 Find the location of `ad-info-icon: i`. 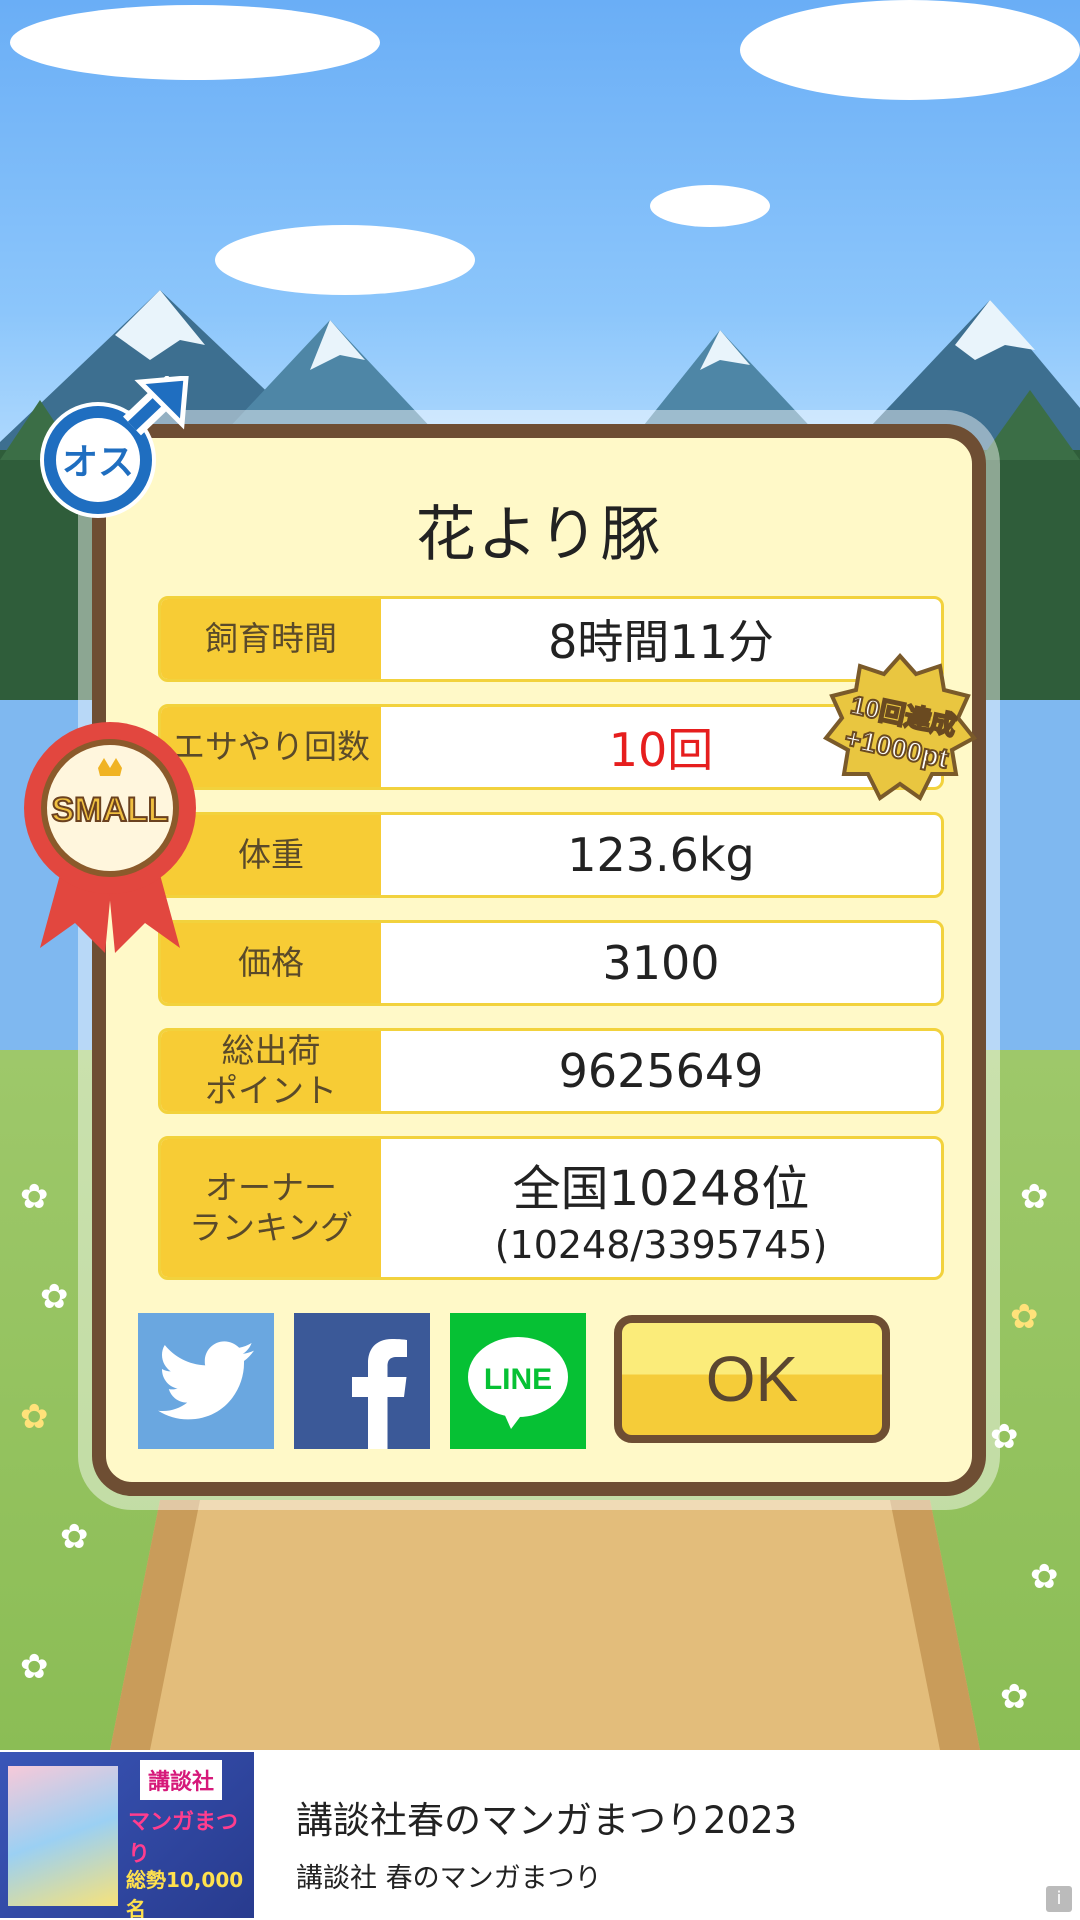

ad-info-icon: i is located at coordinates (1059, 1899).